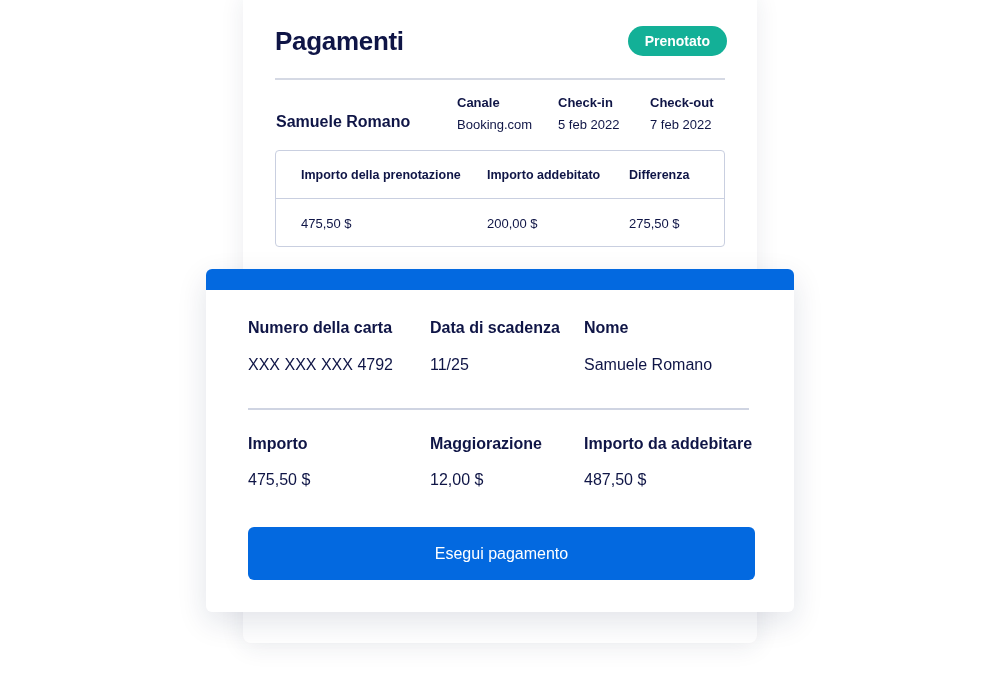 The image size is (1006, 676). What do you see at coordinates (589, 125) in the screenshot?
I see `detail-value: 5 feb 2022` at bounding box center [589, 125].